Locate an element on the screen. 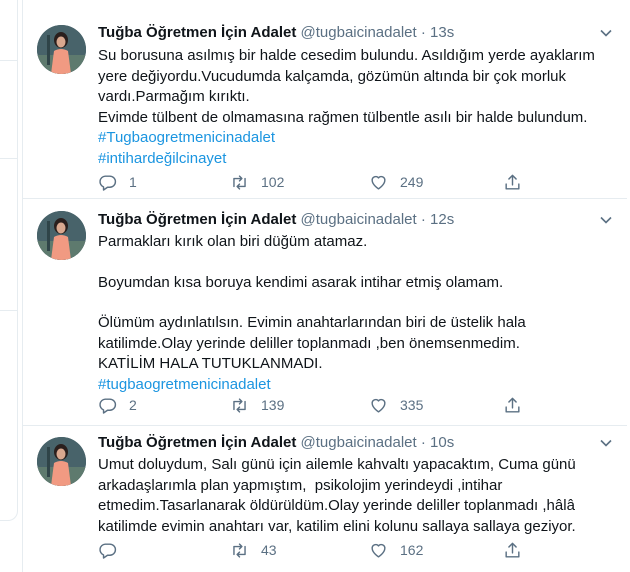 The image size is (630, 572). left-sidebar-panel is located at coordinates (9, 260).